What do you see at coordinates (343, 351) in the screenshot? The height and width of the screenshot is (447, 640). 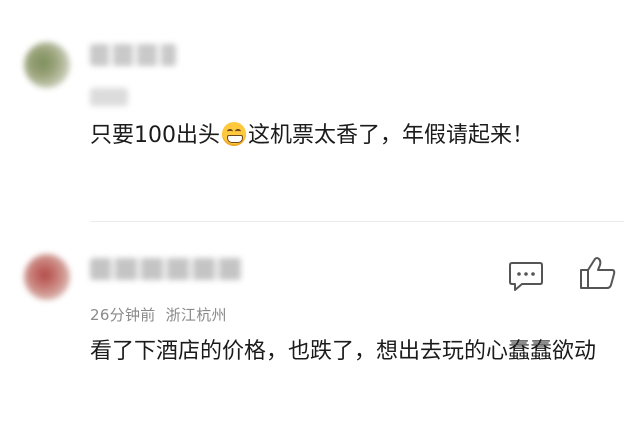 I see `comment-text: 看了下酒店的价格，也跌了，想出去玩的心蠢蠢欲动` at bounding box center [343, 351].